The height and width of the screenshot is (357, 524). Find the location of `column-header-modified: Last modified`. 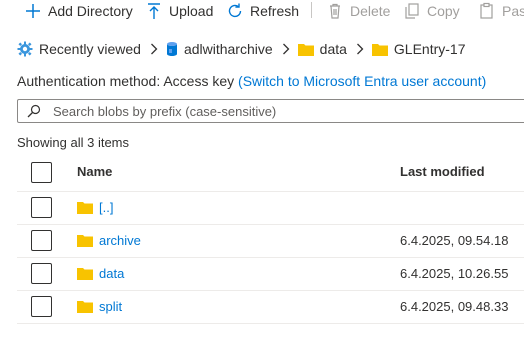

column-header-modified: Last modified is located at coordinates (442, 171).